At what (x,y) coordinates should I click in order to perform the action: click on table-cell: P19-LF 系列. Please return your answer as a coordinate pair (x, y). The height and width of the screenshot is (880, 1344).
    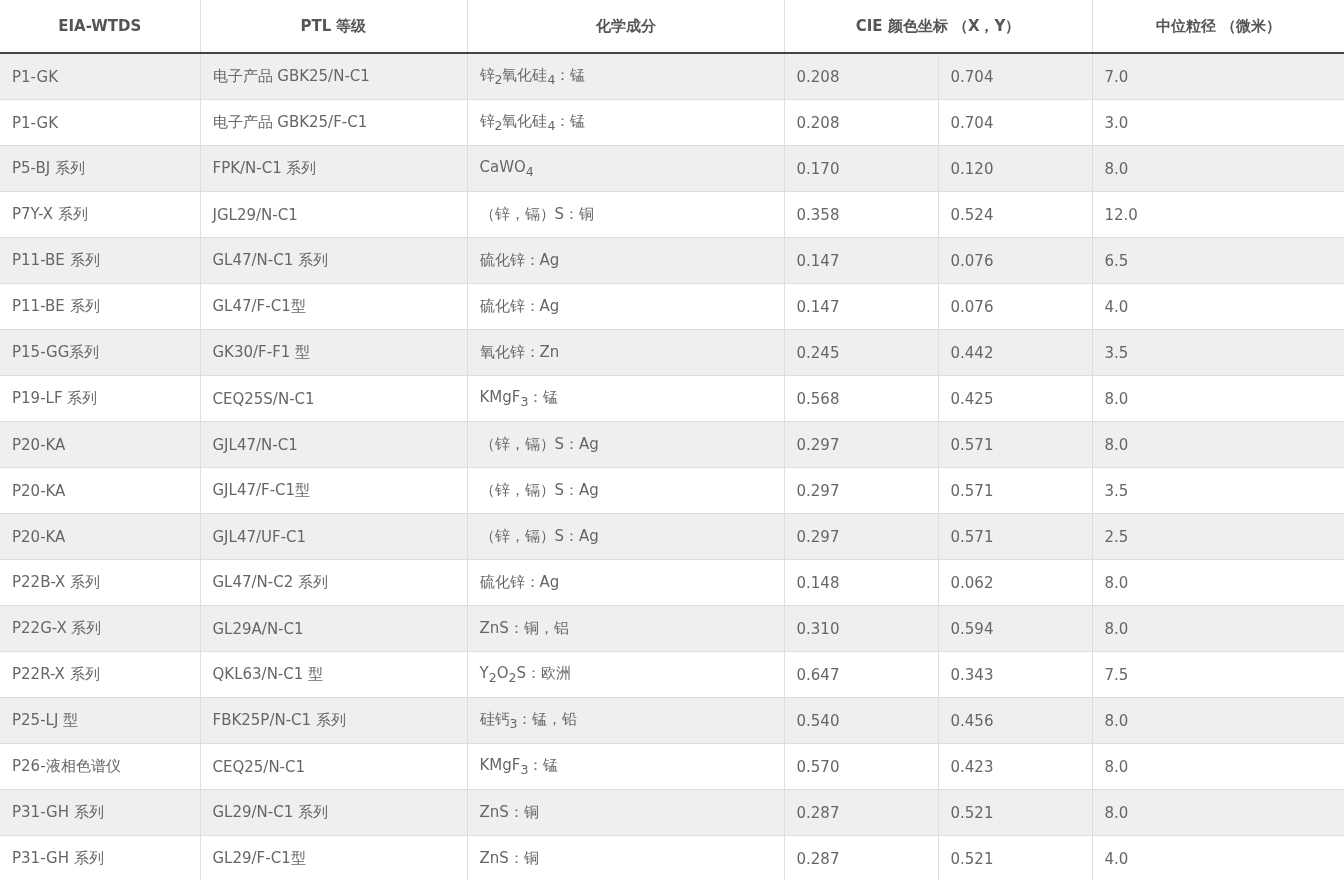
    Looking at the image, I should click on (100, 398).